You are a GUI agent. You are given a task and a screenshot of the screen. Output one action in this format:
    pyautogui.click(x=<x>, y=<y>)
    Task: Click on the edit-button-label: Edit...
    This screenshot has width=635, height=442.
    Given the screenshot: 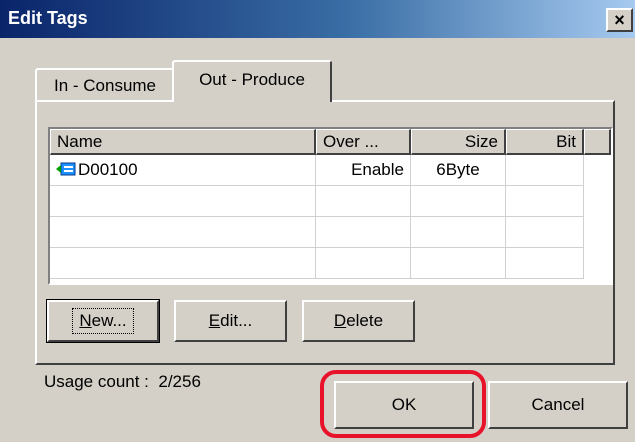 What is the action you would take?
    pyautogui.click(x=230, y=320)
    